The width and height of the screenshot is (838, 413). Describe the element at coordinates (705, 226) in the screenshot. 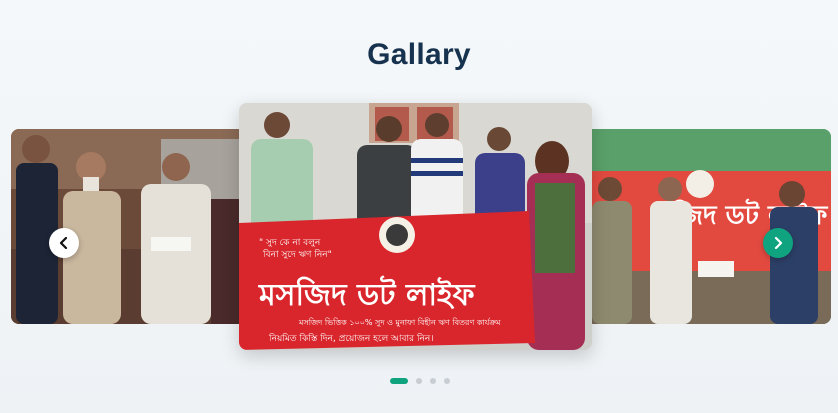

I see `gallery-photo-right: সজিদ ডট লাইফ` at that location.